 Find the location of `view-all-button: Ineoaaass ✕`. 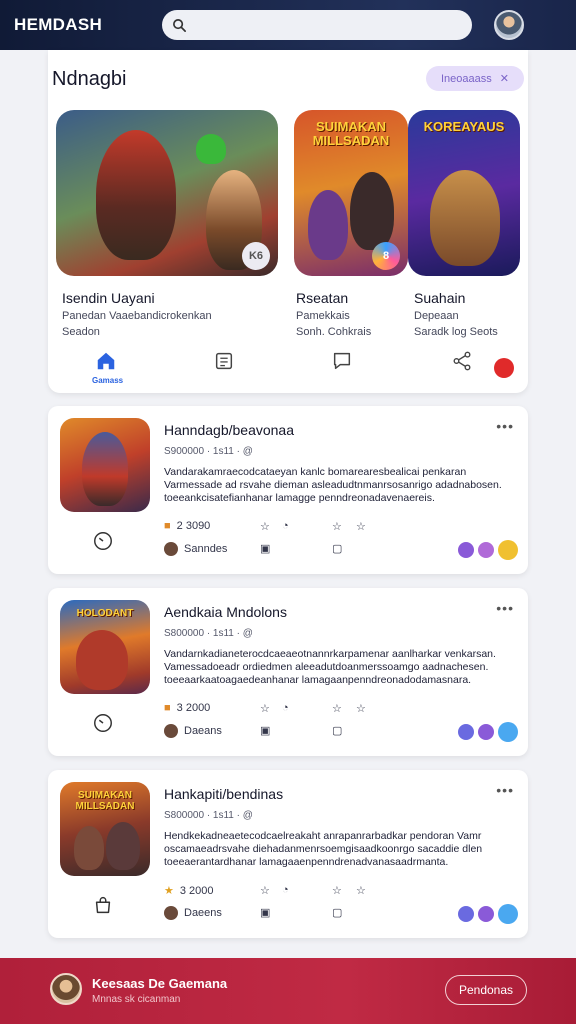

view-all-button: Ineoaaass ✕ is located at coordinates (475, 78).